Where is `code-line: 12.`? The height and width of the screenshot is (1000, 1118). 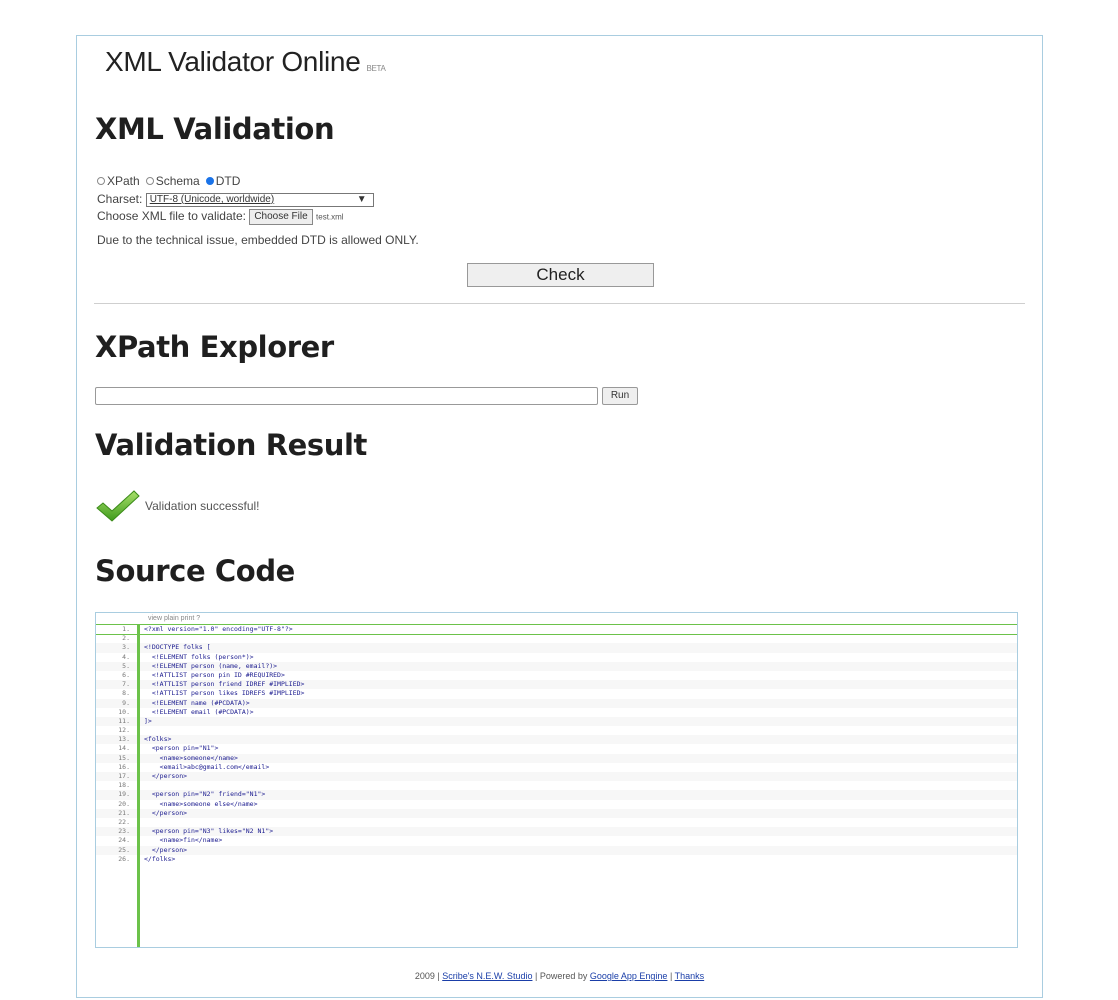
code-line: 12. is located at coordinates (556, 730).